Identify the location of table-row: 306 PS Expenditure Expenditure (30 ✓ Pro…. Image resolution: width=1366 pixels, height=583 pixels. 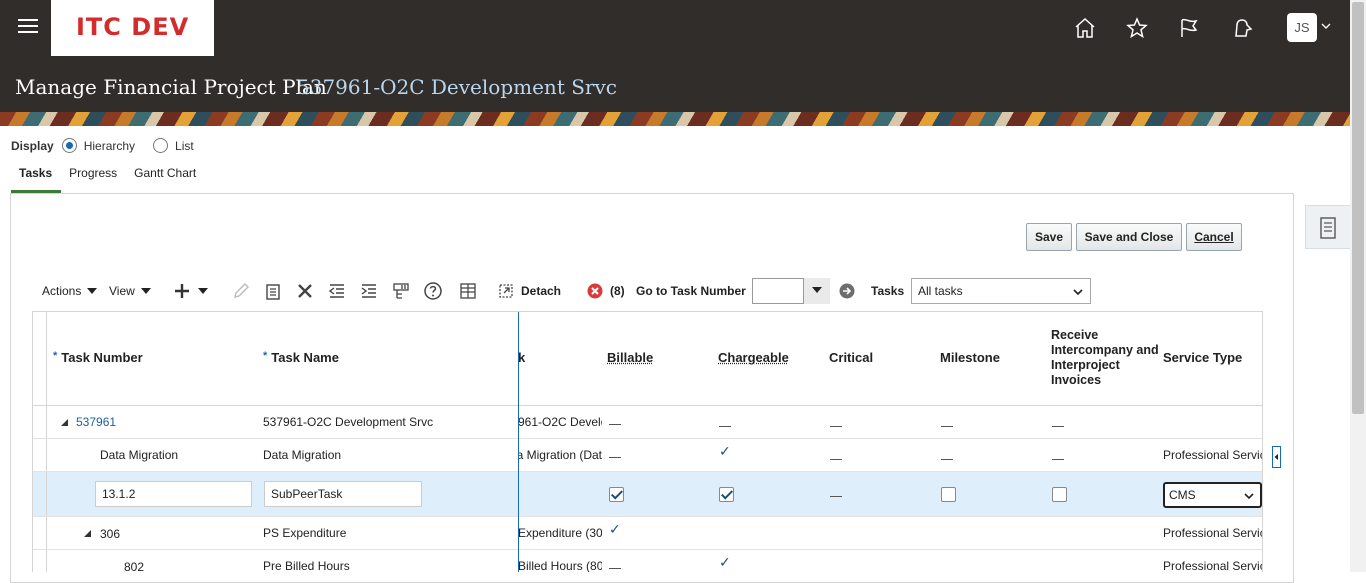
(648, 533).